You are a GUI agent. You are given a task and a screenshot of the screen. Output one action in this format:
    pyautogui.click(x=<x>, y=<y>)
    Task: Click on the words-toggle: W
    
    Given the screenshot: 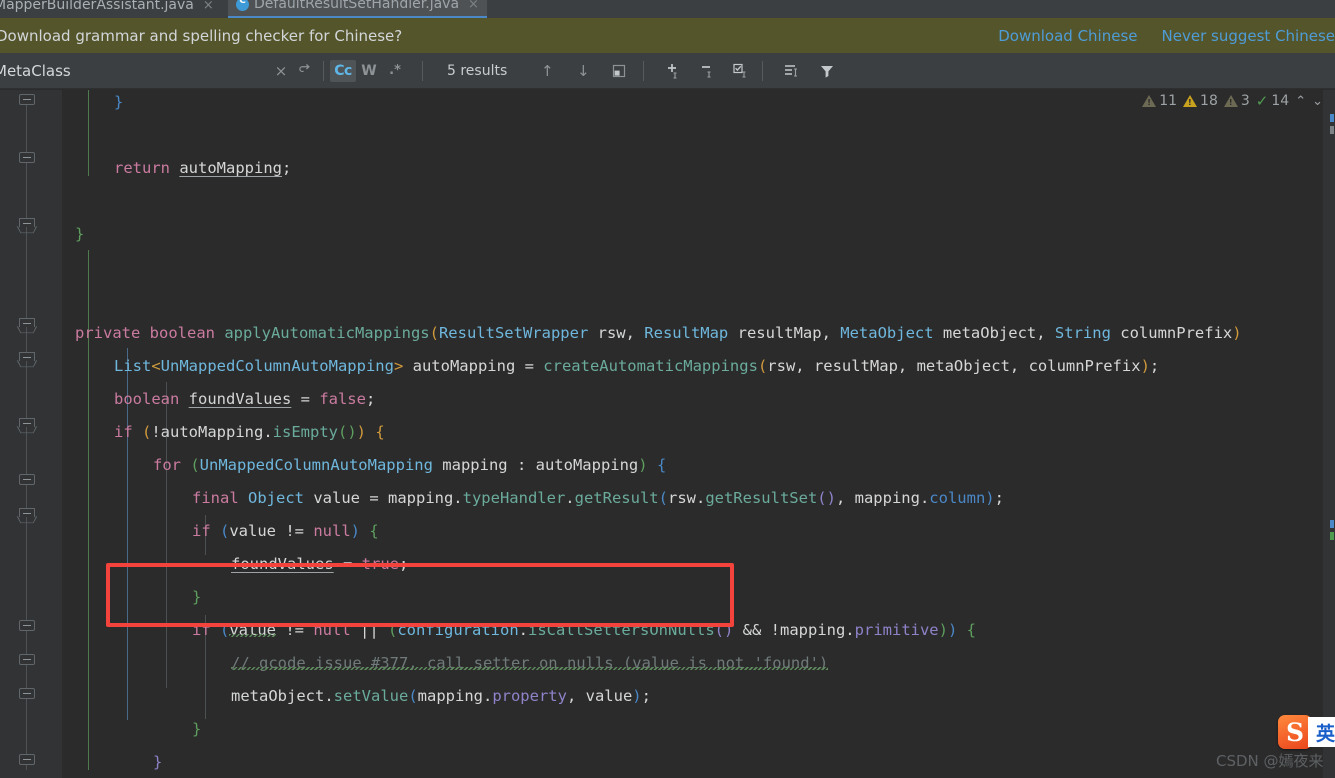 What is the action you would take?
    pyautogui.click(x=369, y=71)
    